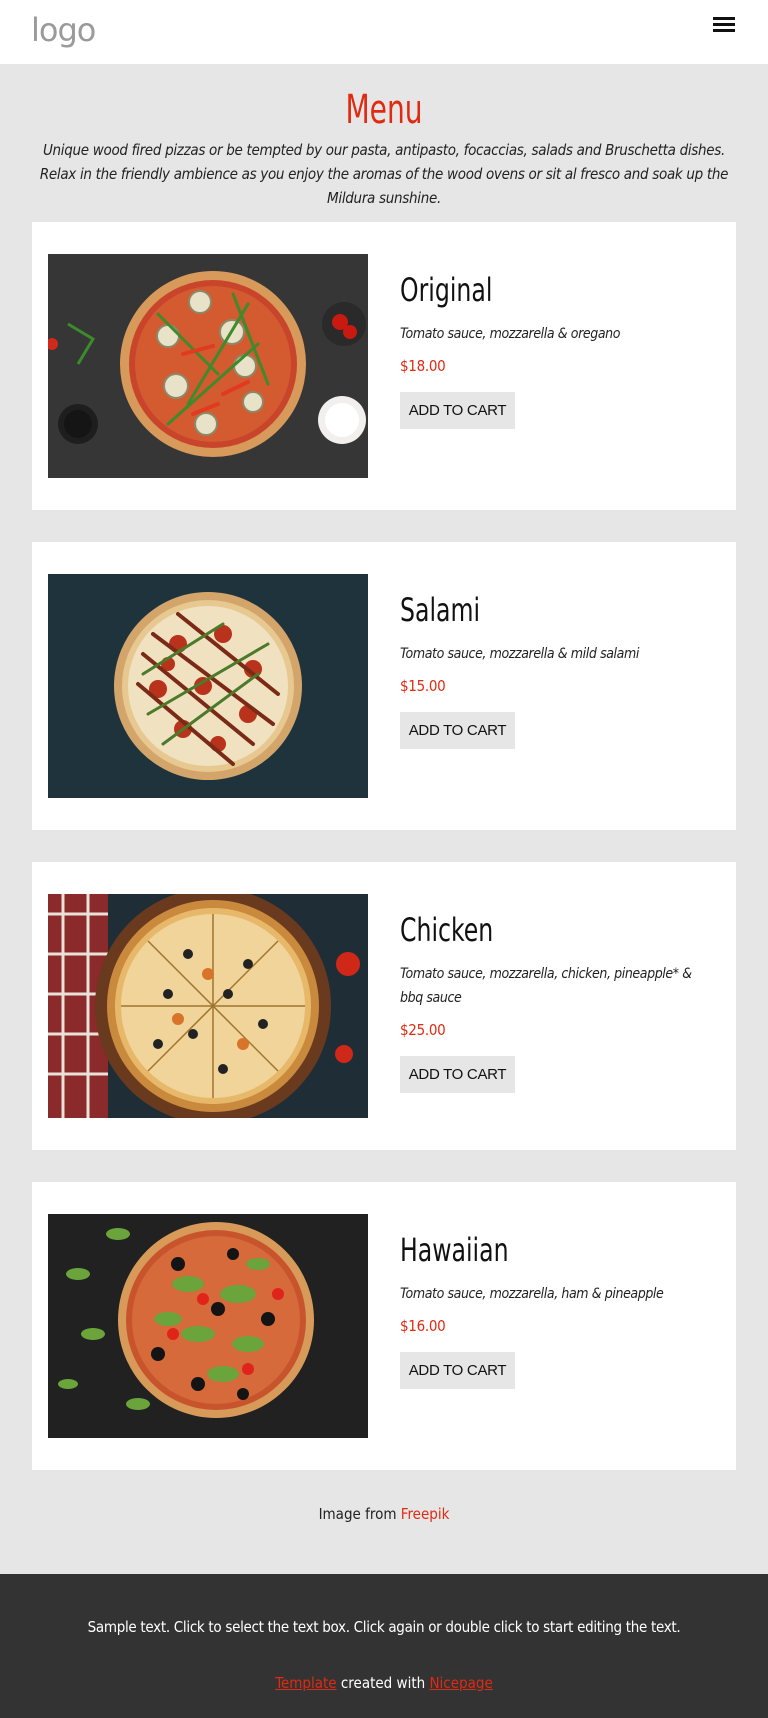 The height and width of the screenshot is (1718, 768). Describe the element at coordinates (454, 1250) in the screenshot. I see `item-name: Hawaiian` at that location.